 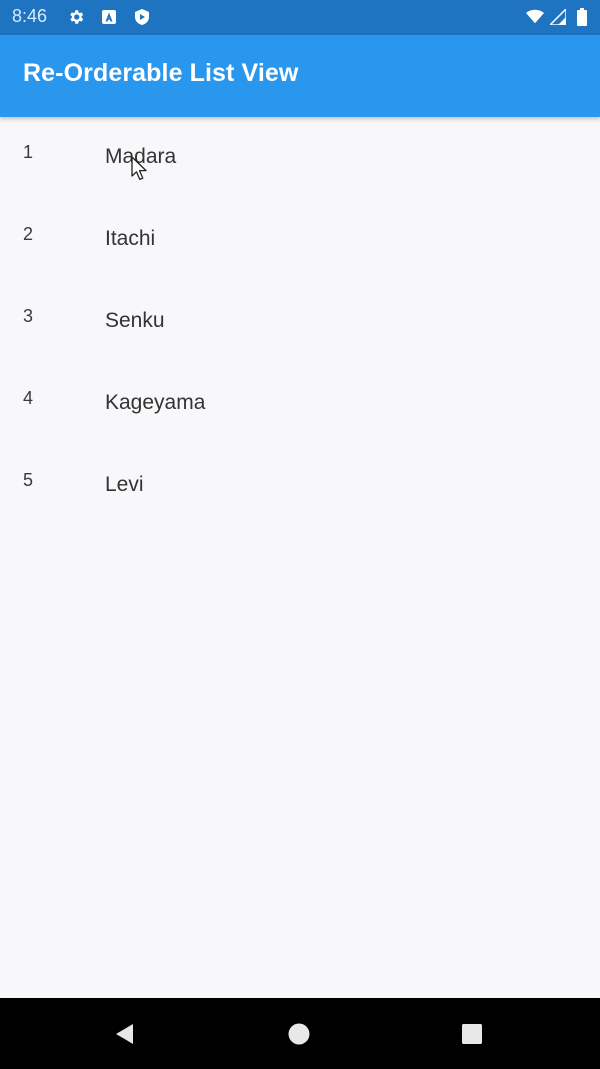 I want to click on list-item: 5 Levi, so click(x=300, y=486).